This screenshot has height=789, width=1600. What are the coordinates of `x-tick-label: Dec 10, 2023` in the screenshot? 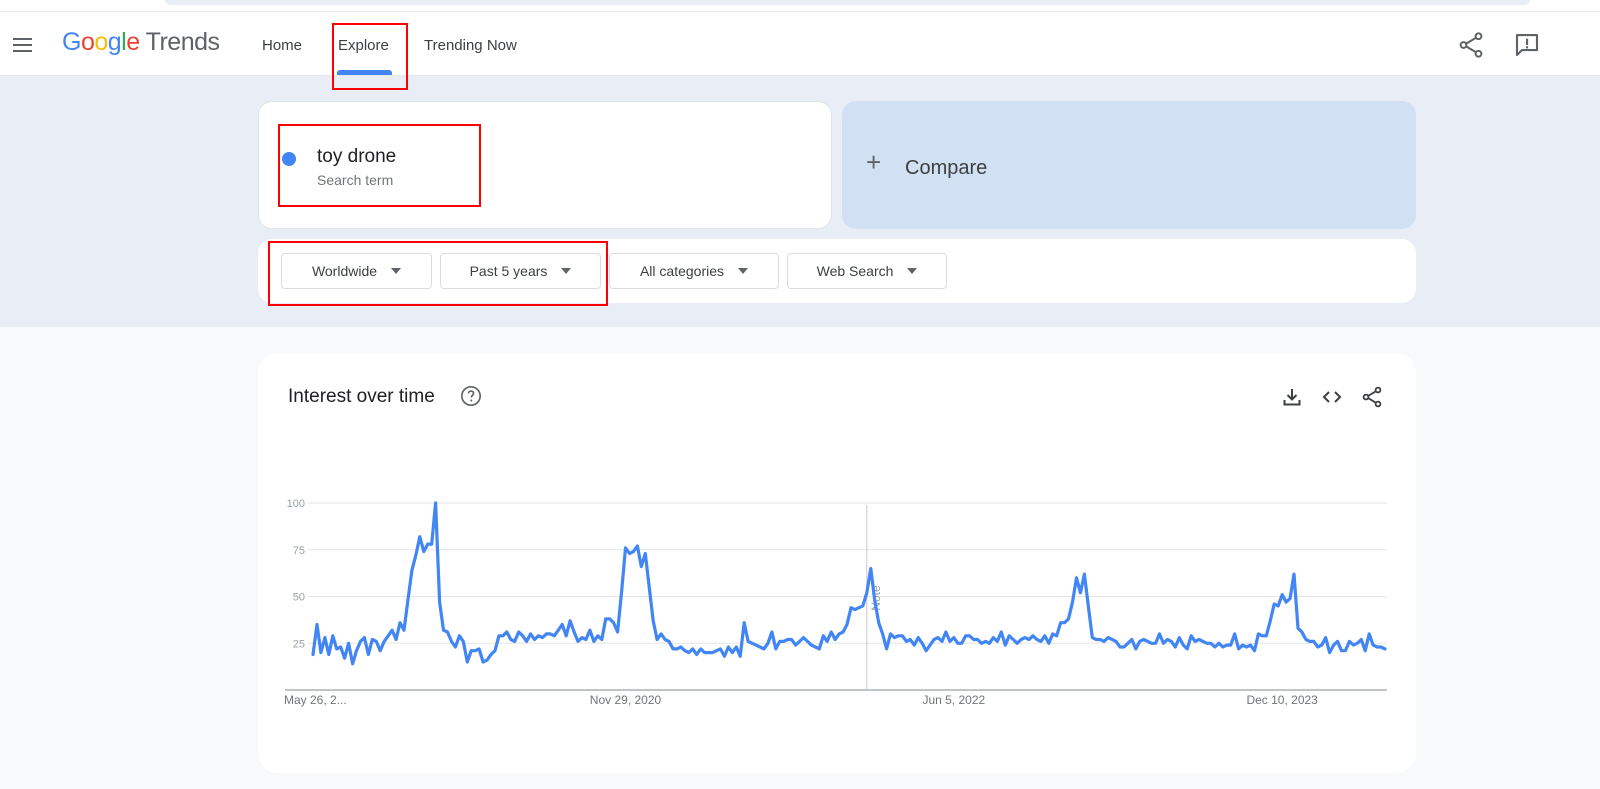 It's located at (1282, 700).